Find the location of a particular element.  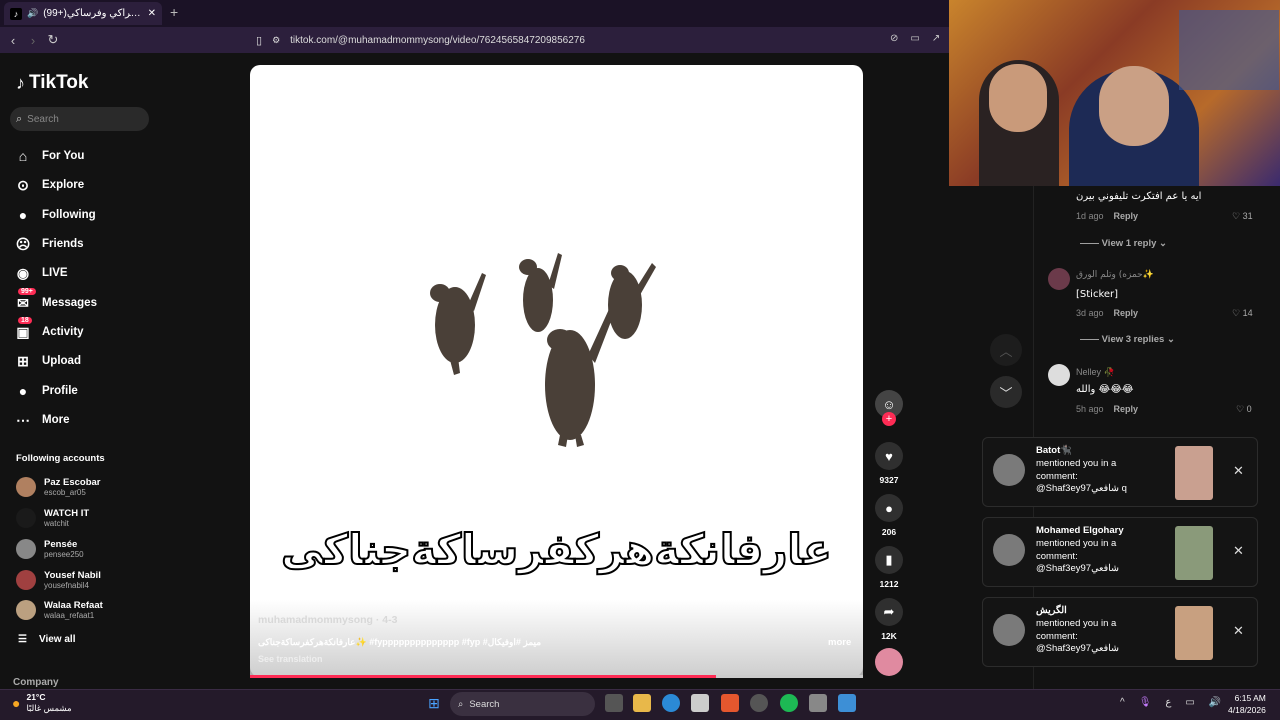

sidebar-item-upload: ⊞ Upload is located at coordinates (84, 361).